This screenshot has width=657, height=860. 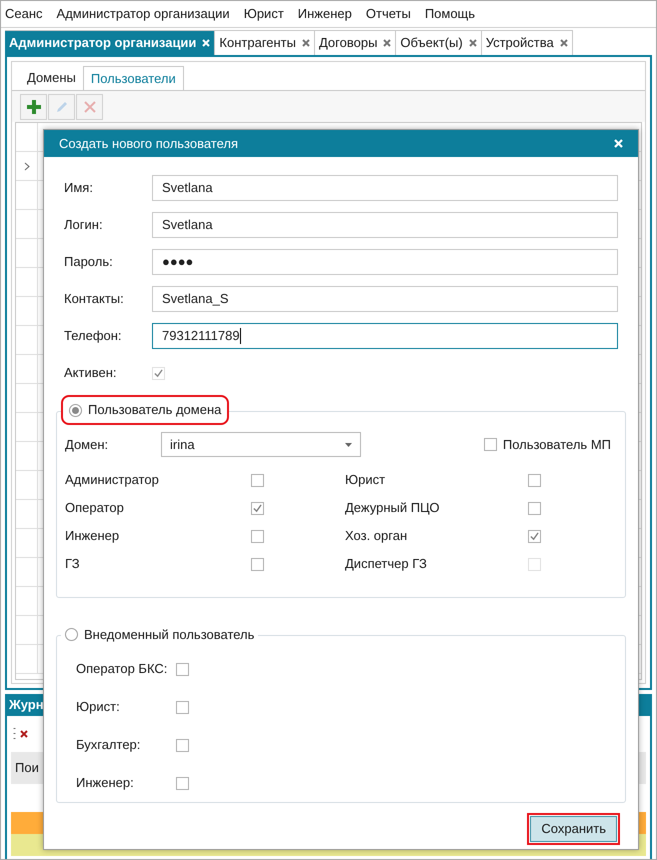 I want to click on tab: Договоры, so click(x=355, y=42).